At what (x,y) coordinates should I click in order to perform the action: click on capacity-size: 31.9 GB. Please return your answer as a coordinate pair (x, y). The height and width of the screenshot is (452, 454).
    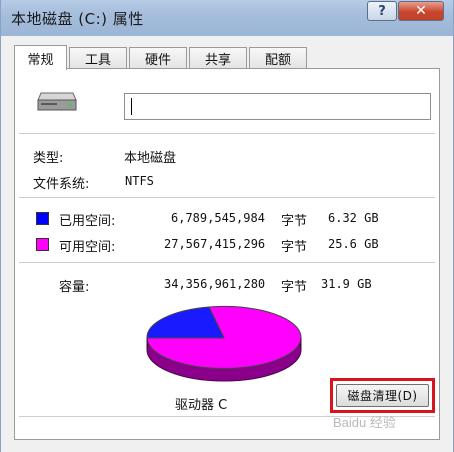
    Looking at the image, I should click on (346, 284).